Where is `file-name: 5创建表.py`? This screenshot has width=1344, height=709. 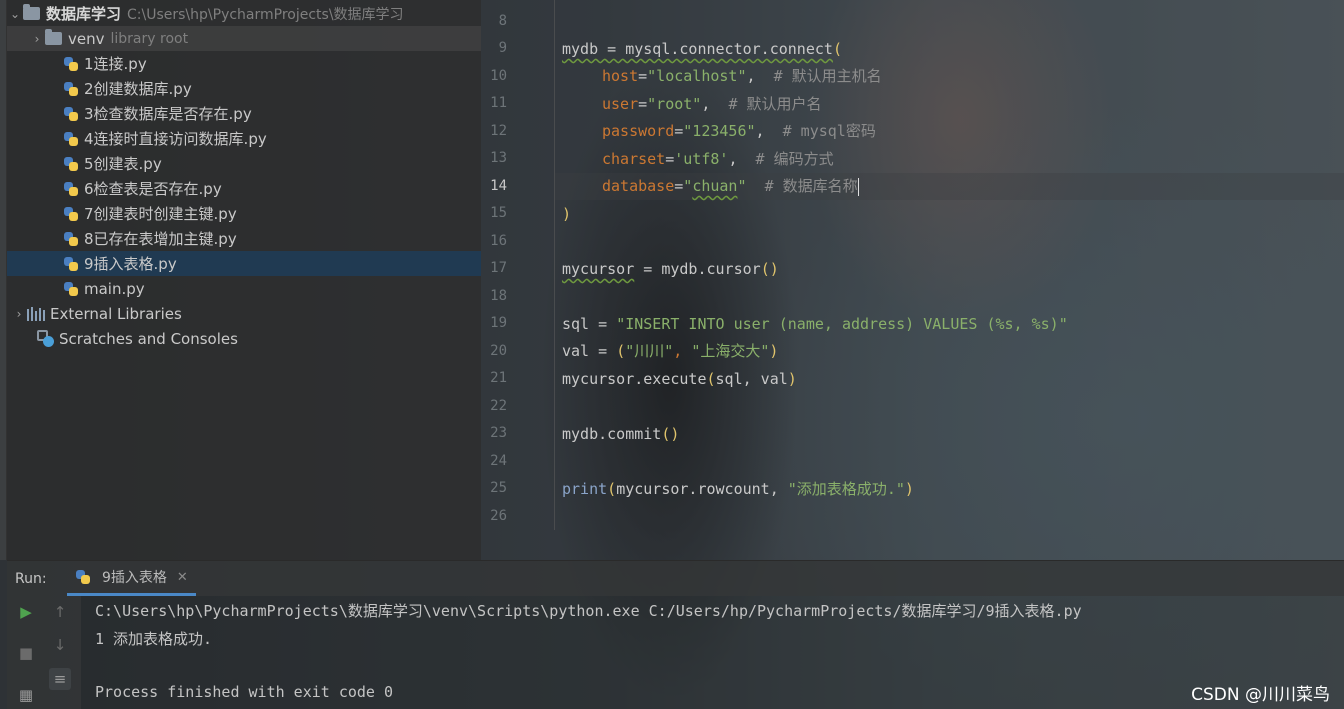
file-name: 5创建表.py is located at coordinates (123, 164).